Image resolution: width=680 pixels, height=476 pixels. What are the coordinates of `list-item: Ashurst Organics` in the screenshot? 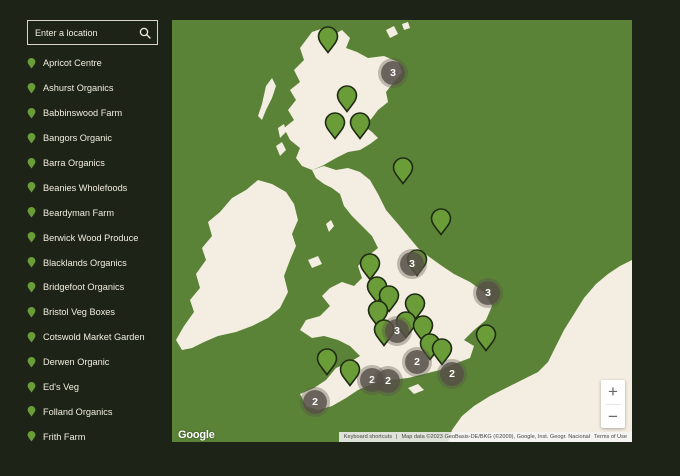 It's located at (97, 88).